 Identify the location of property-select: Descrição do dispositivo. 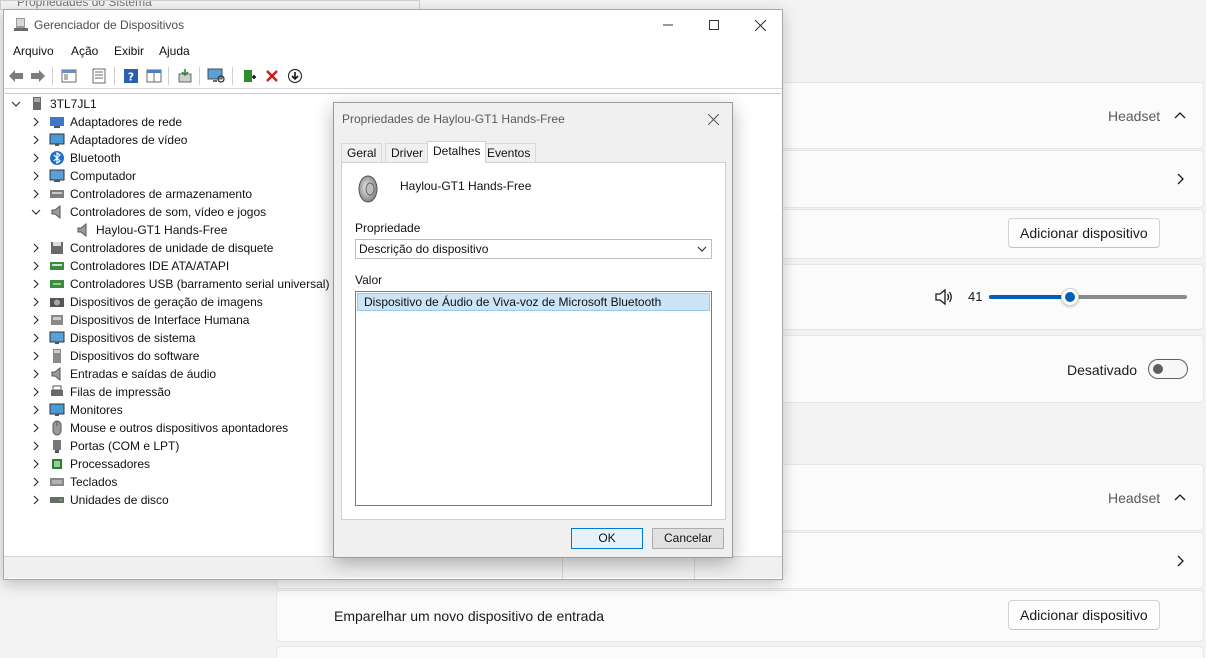
(533, 249).